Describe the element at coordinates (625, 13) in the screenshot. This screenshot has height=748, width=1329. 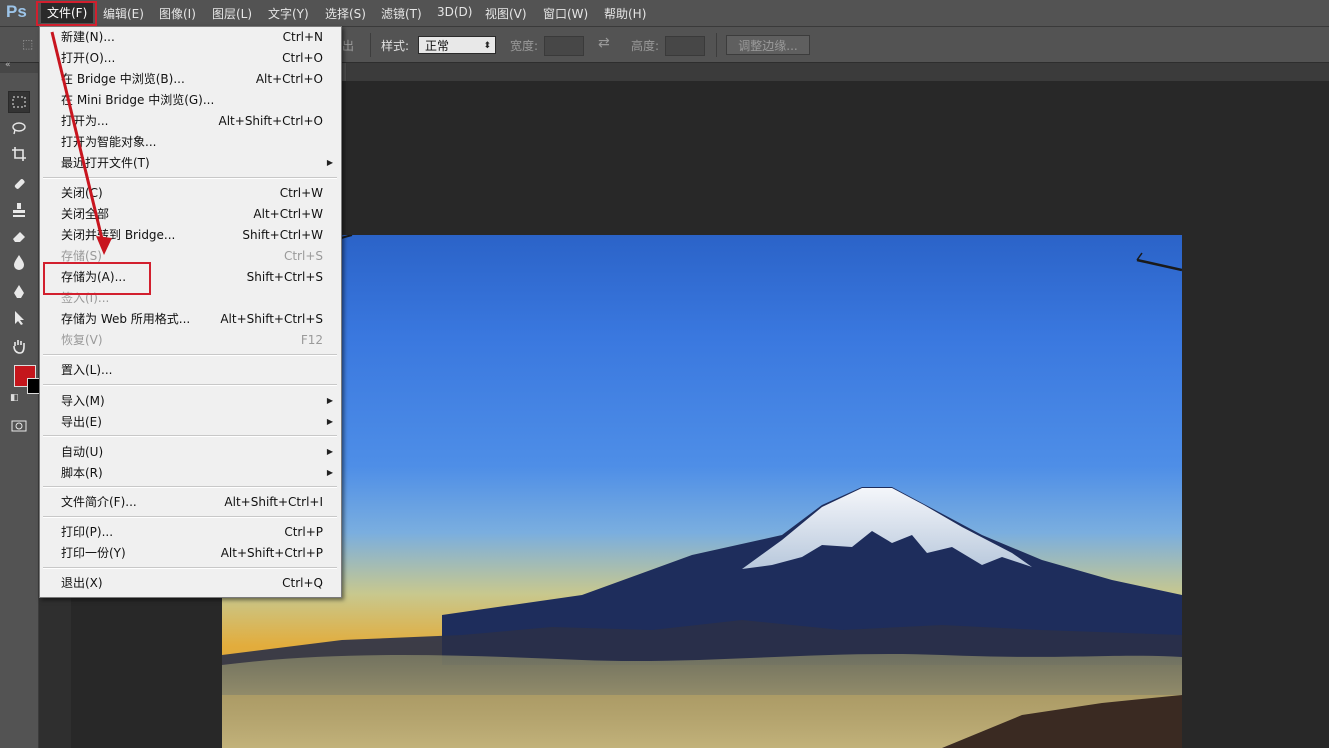
I see `menu-help: 帮助(H)` at that location.